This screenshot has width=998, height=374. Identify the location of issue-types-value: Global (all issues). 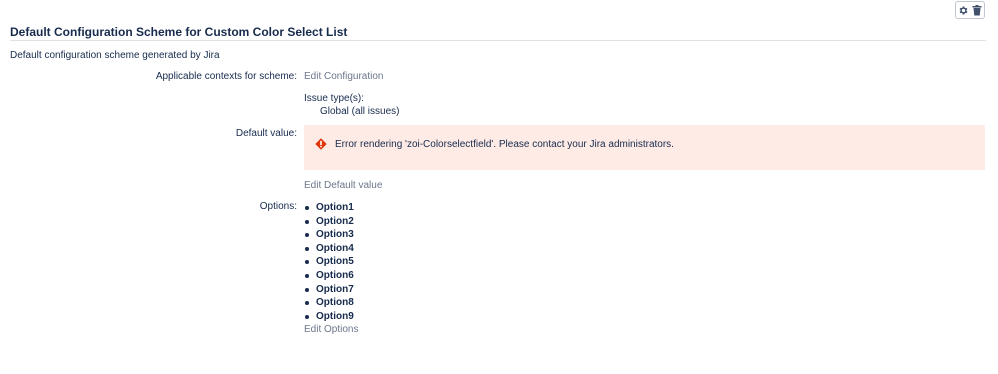
(360, 111).